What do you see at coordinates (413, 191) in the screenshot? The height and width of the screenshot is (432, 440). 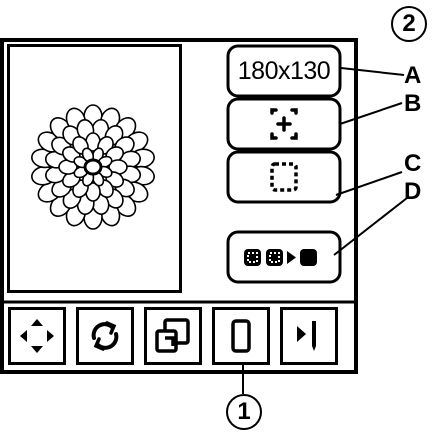 I see `callout-letter-d: D` at bounding box center [413, 191].